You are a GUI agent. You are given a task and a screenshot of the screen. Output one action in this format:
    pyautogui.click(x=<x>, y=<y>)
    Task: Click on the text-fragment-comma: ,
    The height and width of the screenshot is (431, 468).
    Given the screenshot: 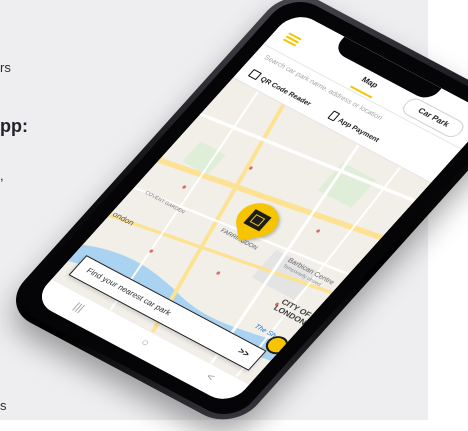 What is the action you would take?
    pyautogui.click(x=2, y=175)
    